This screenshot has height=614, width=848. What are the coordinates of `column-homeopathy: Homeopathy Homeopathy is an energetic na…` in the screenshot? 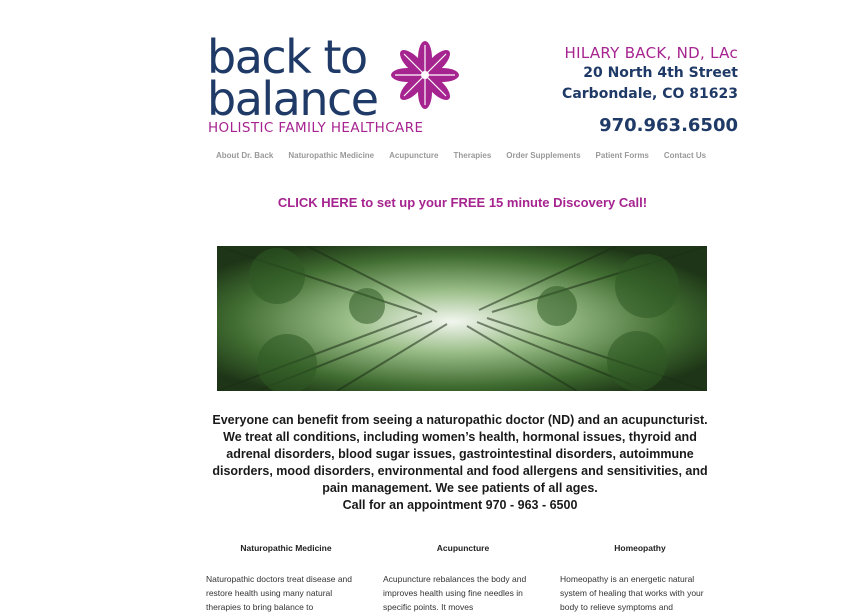 It's located at (640, 578).